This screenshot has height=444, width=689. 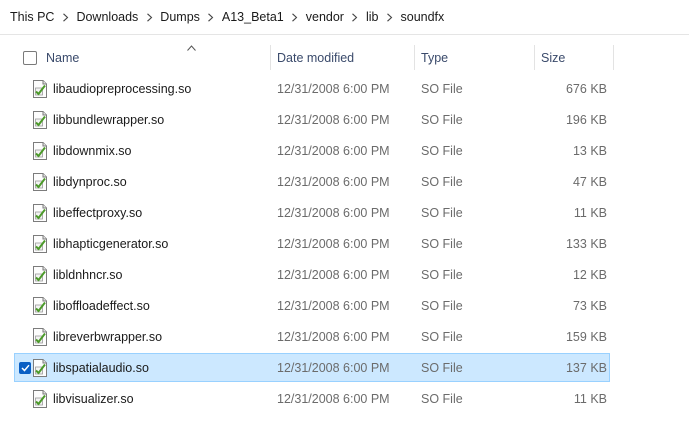 What do you see at coordinates (253, 17) in the screenshot?
I see `breadcrumb-item: A13_Beta1` at bounding box center [253, 17].